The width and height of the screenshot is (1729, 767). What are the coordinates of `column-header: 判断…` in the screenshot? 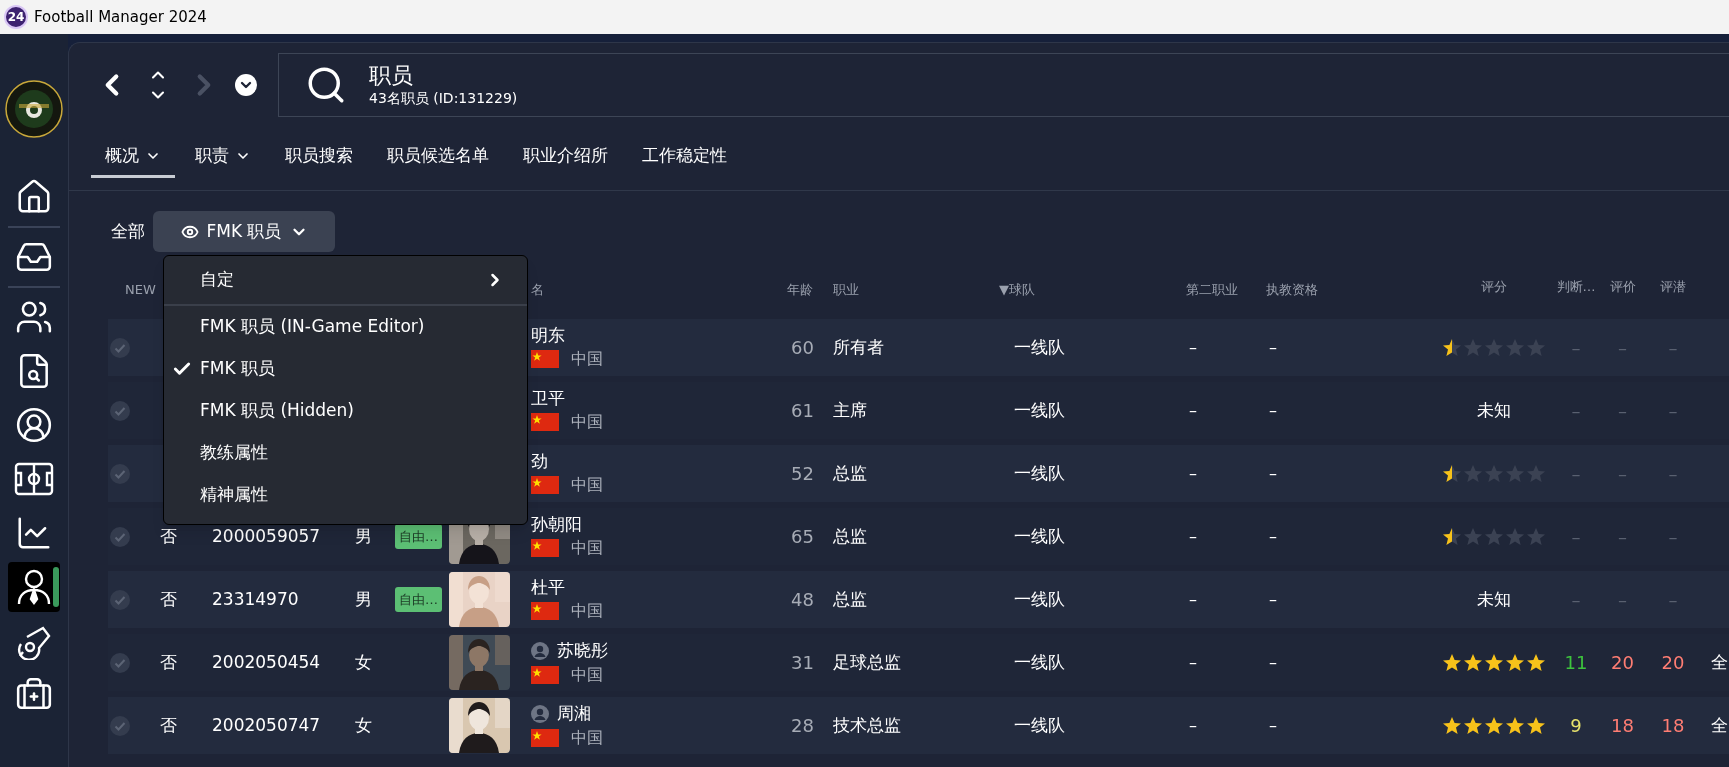 It's located at (1576, 287).